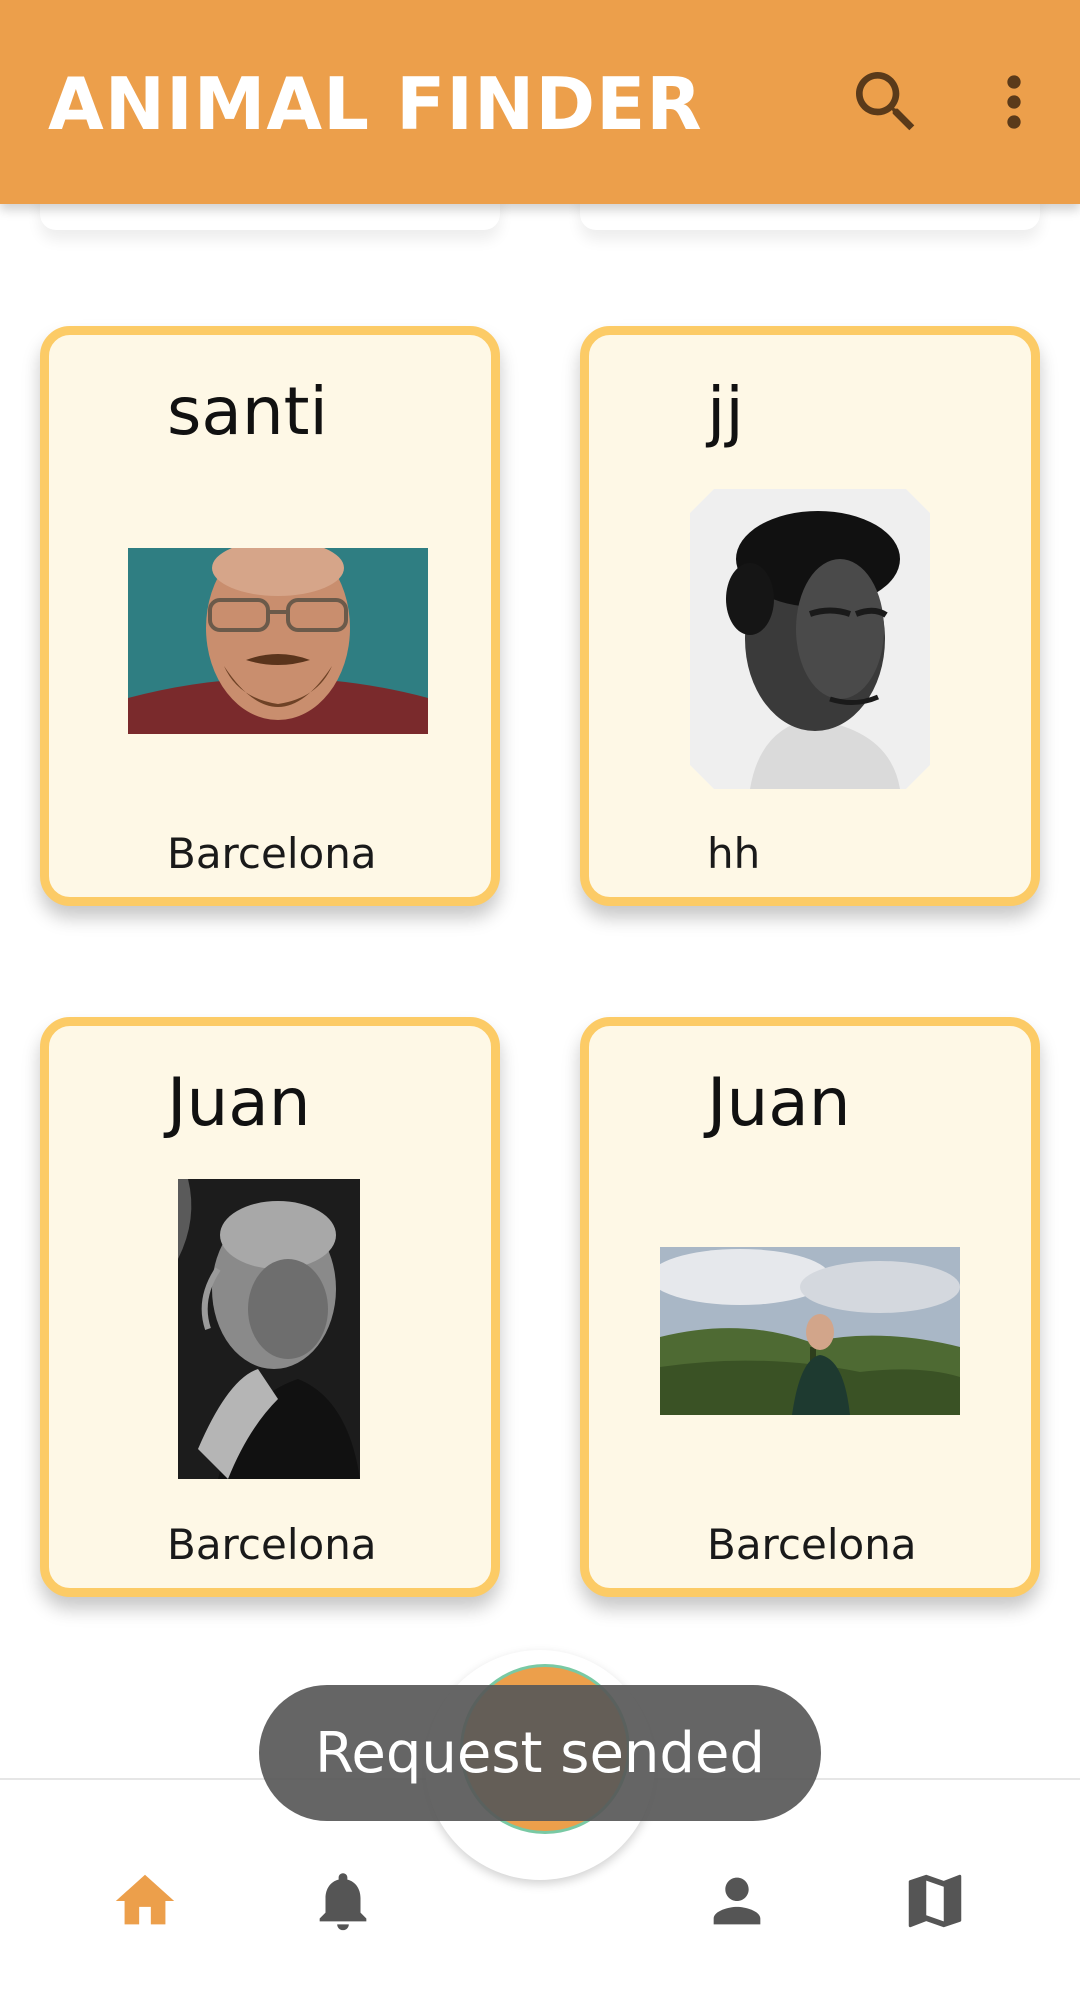 This screenshot has height=2013, width=1080. I want to click on search-icon, so click(886, 102).